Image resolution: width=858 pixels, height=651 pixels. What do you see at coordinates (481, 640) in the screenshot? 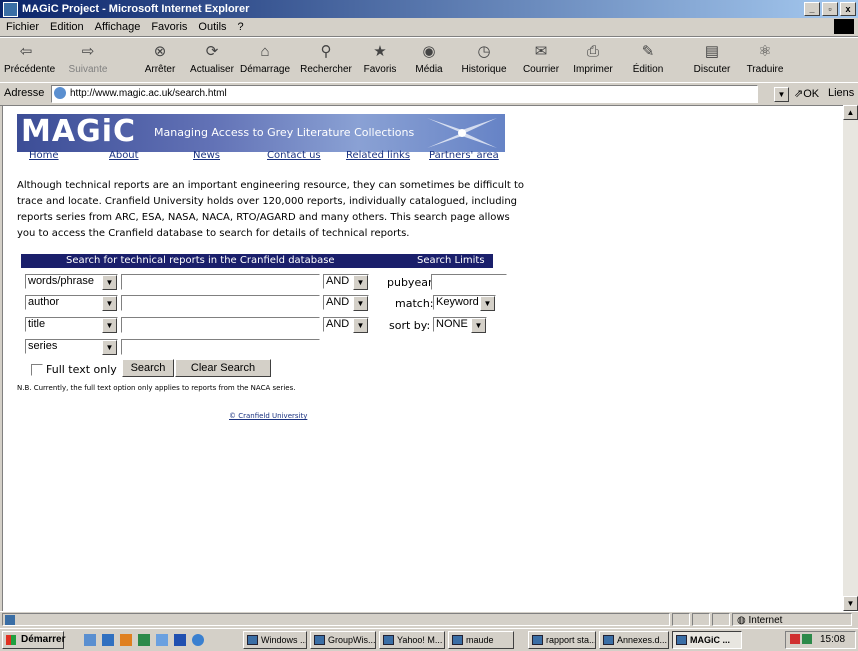
I see `task-maude: maude` at bounding box center [481, 640].